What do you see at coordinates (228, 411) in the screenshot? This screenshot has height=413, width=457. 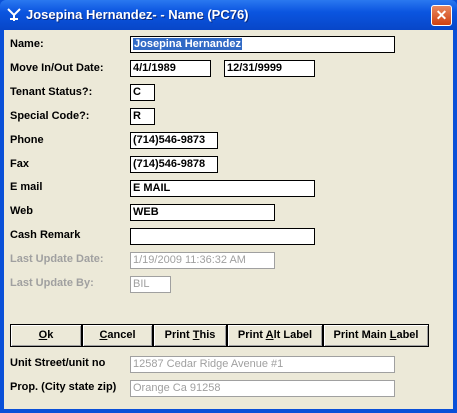 I see `window-bottom-border` at bounding box center [228, 411].